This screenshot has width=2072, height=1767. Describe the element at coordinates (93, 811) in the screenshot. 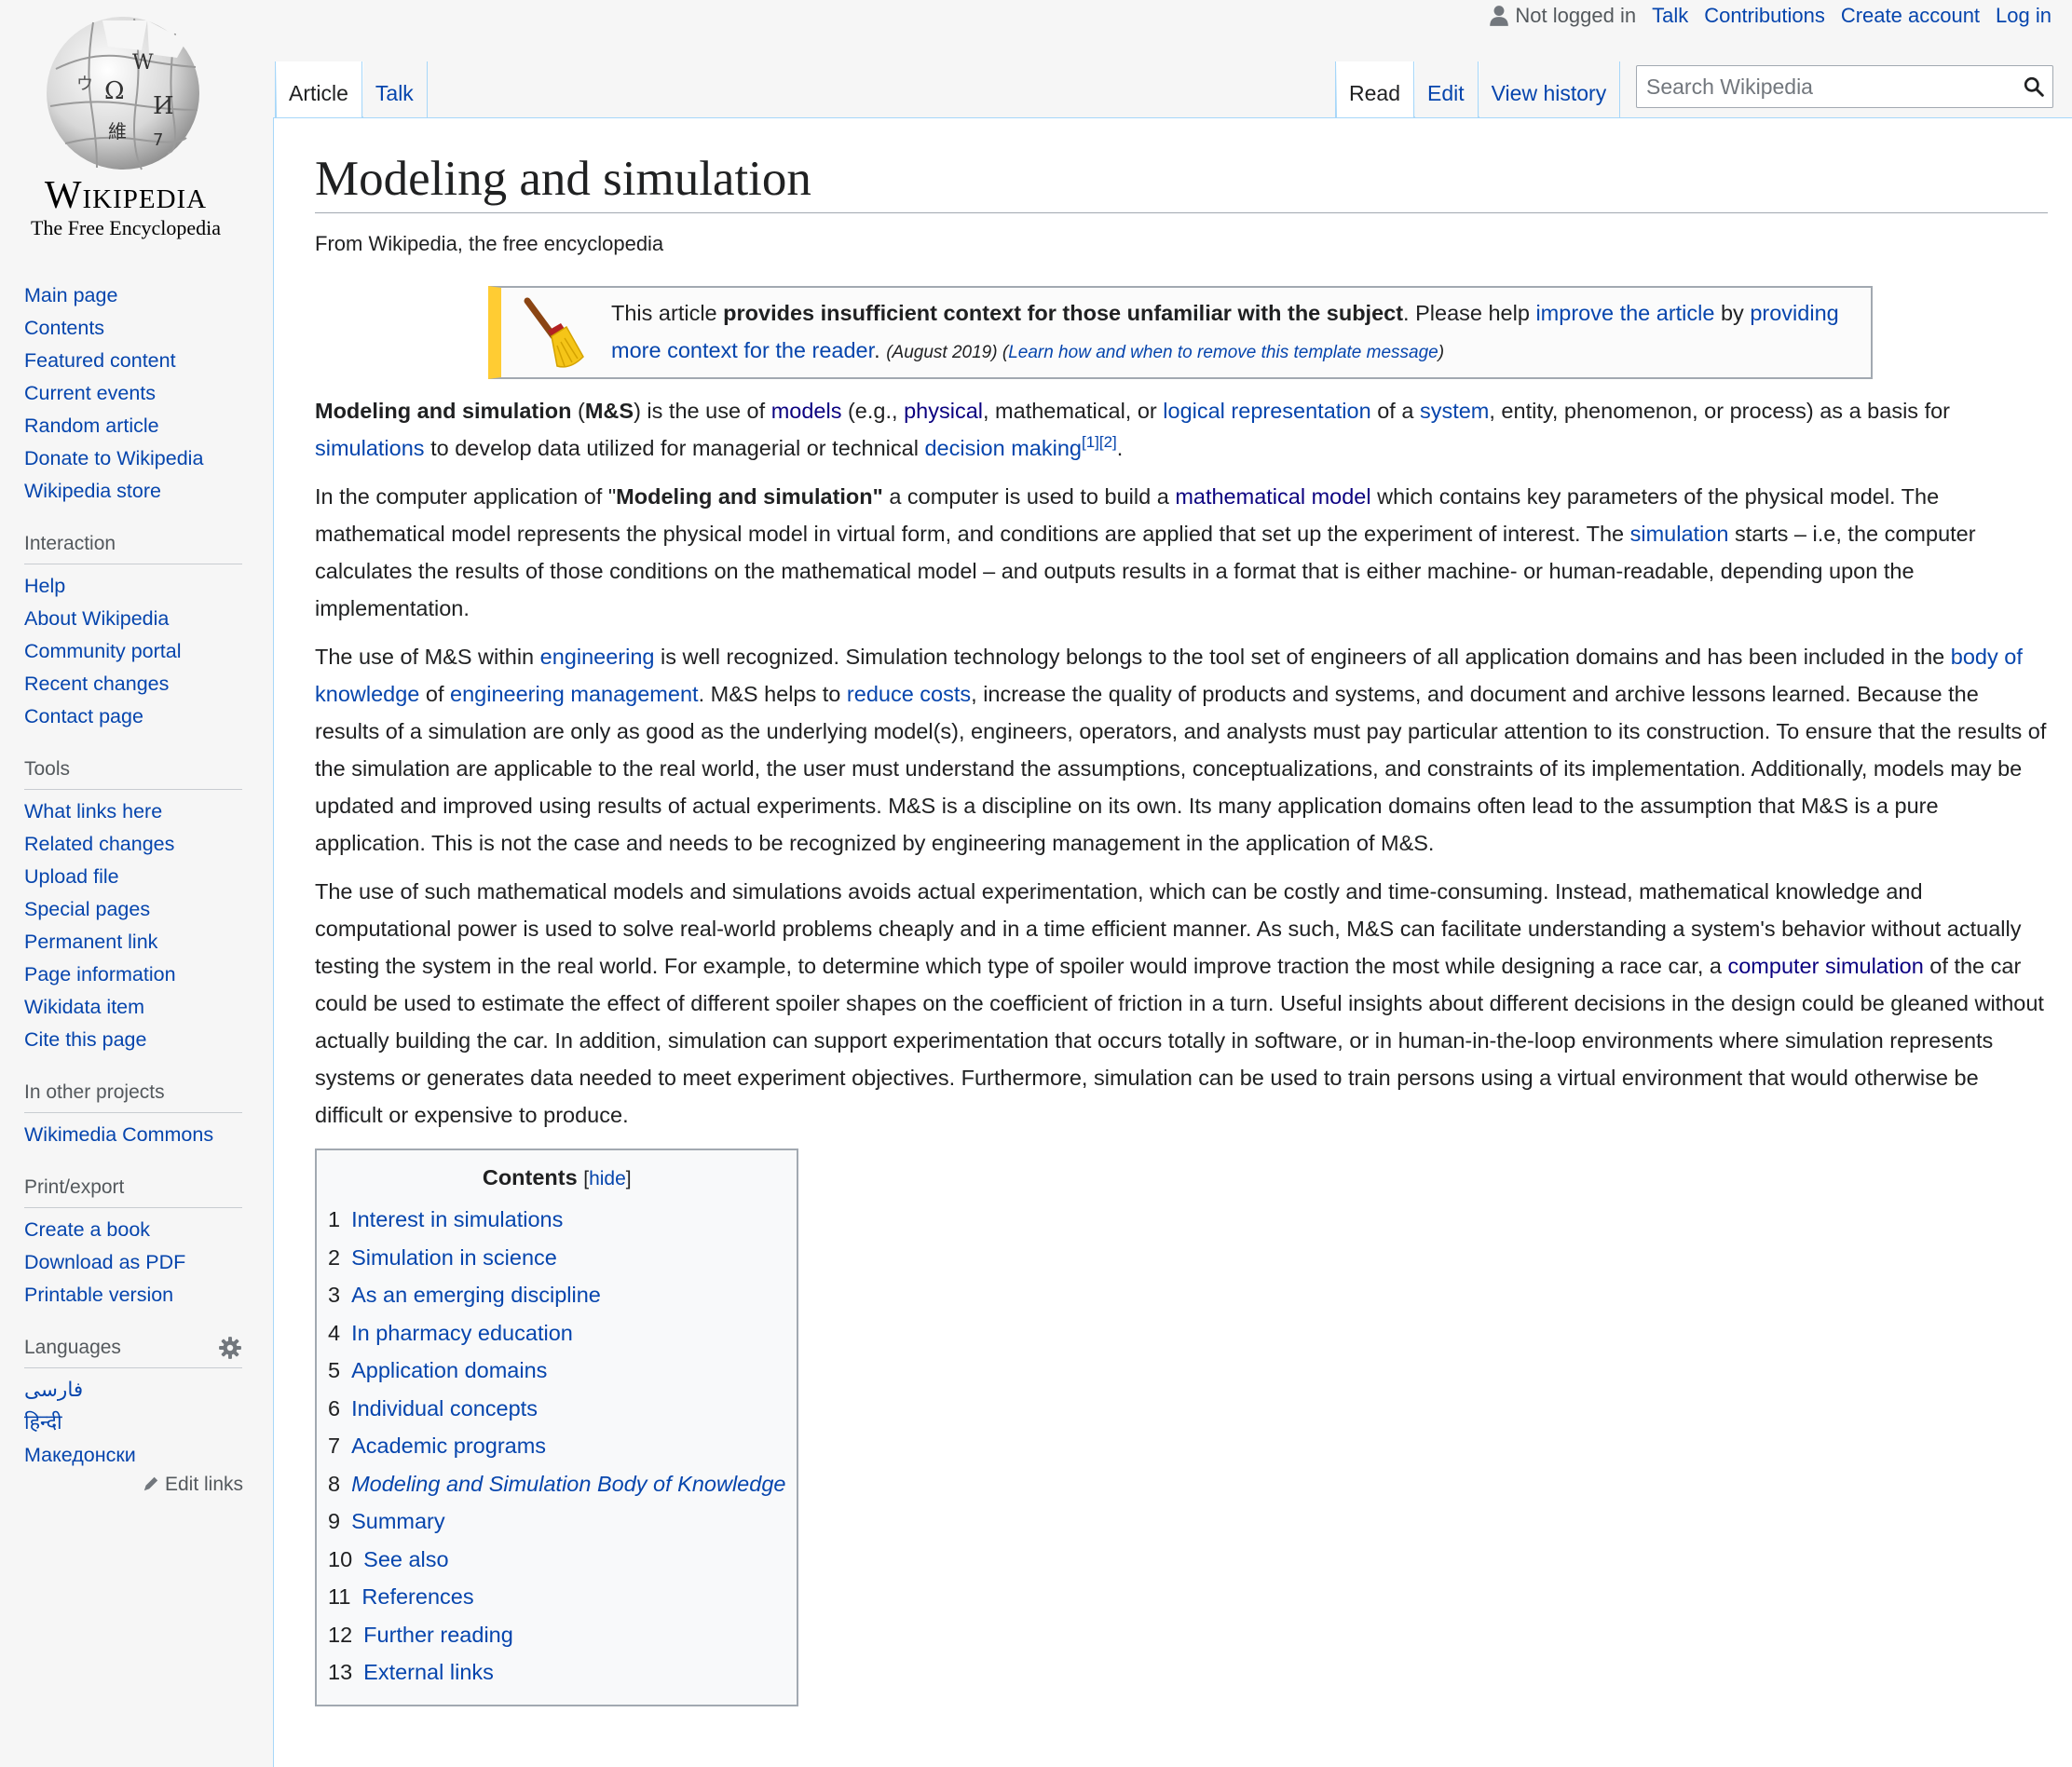

I see `sidebar-item-what-links-here: What links here` at that location.